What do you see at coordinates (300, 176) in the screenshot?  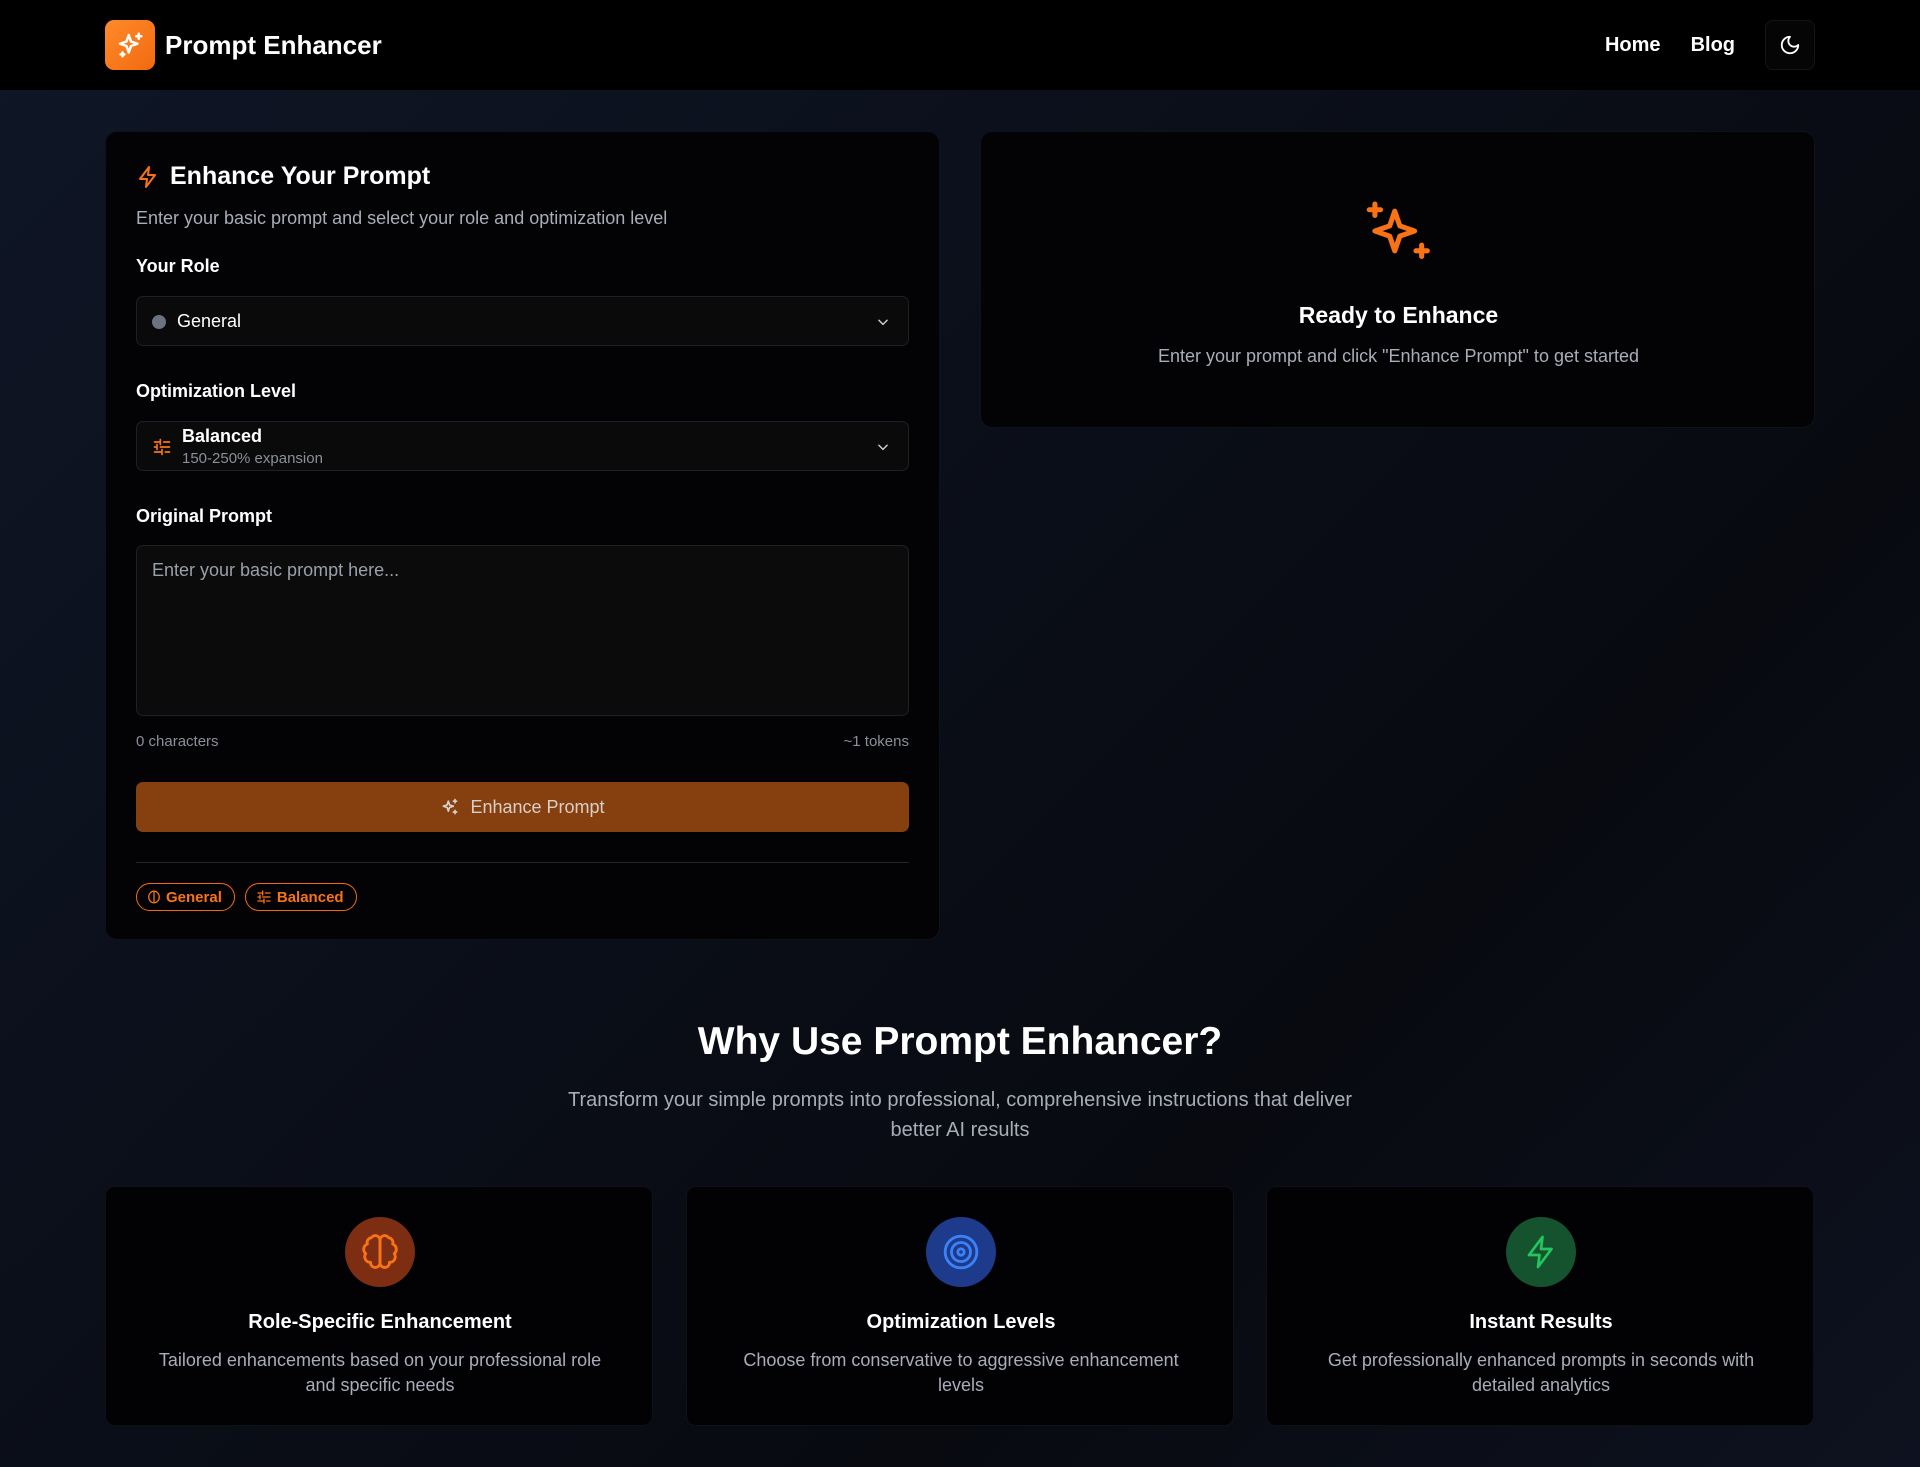 I see `form-title: Enhance Your Prompt` at bounding box center [300, 176].